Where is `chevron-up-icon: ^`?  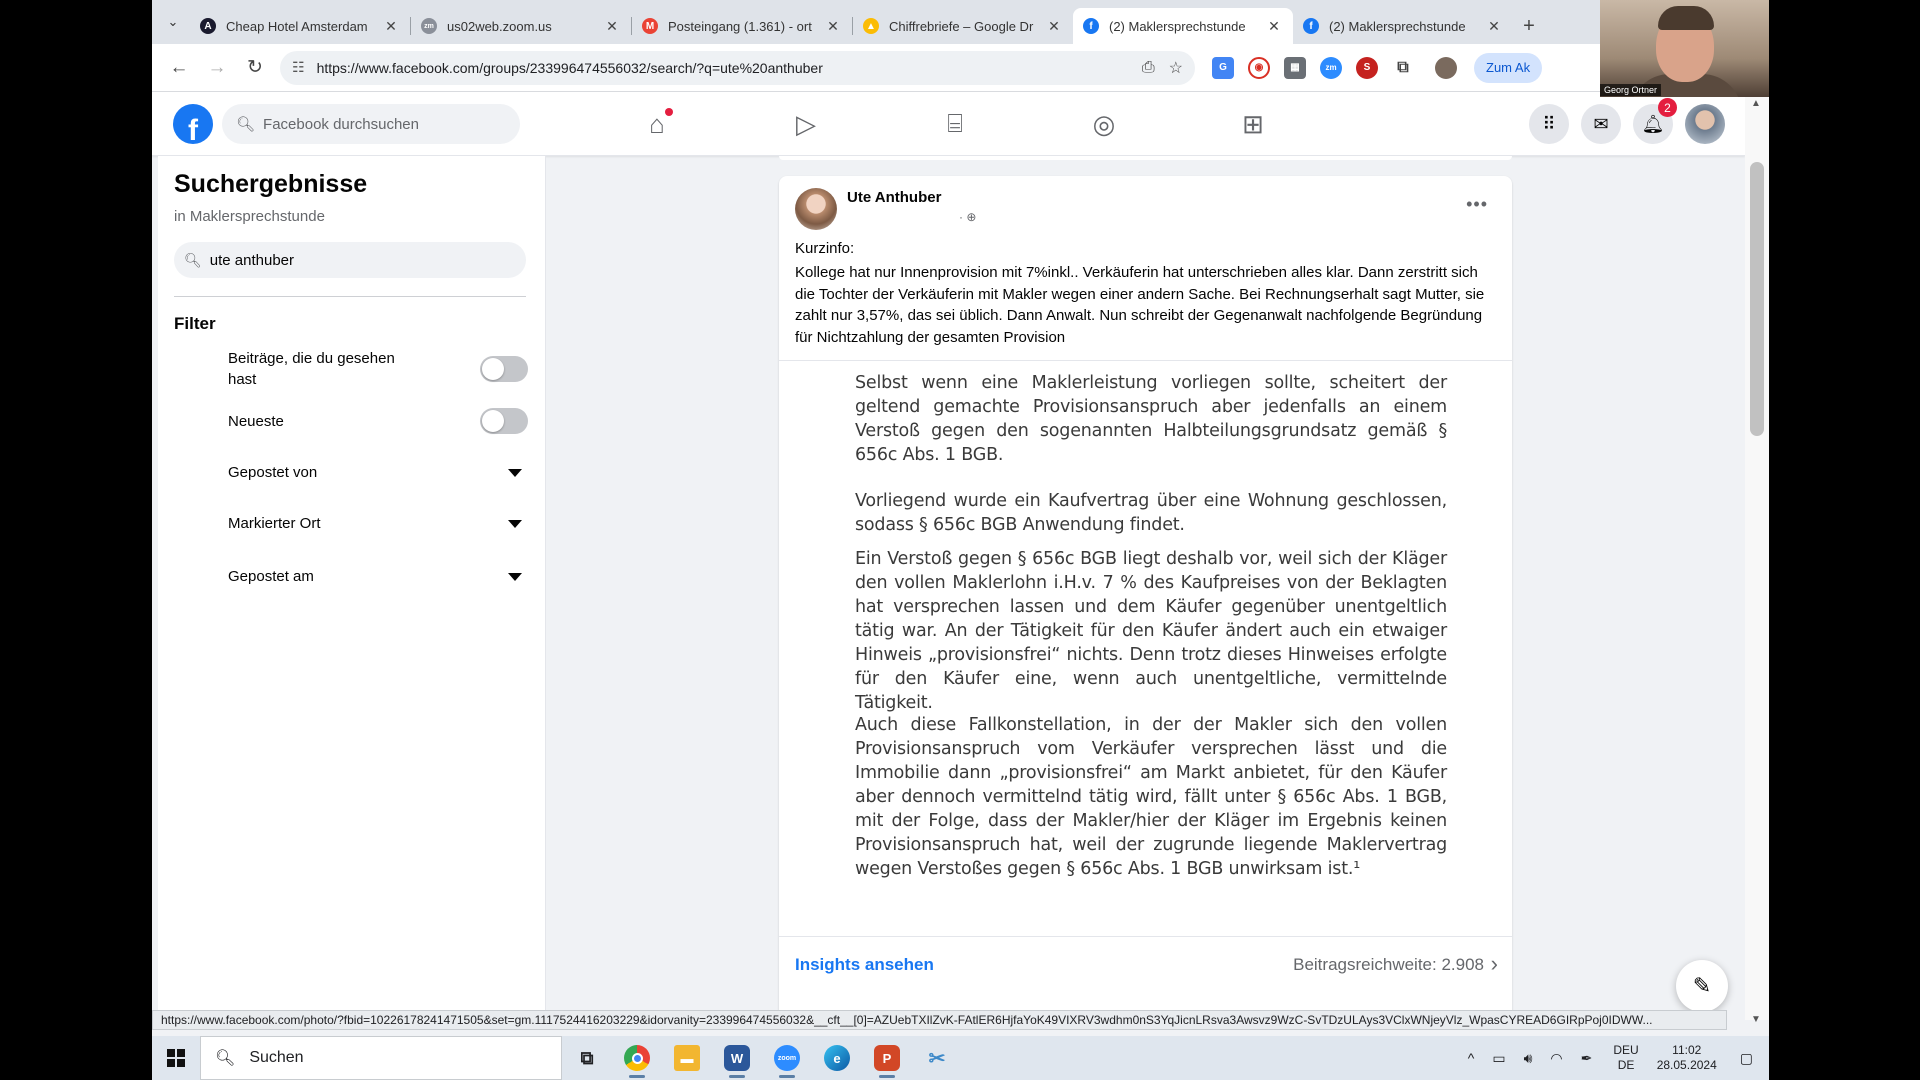 chevron-up-icon: ^ is located at coordinates (1471, 1058).